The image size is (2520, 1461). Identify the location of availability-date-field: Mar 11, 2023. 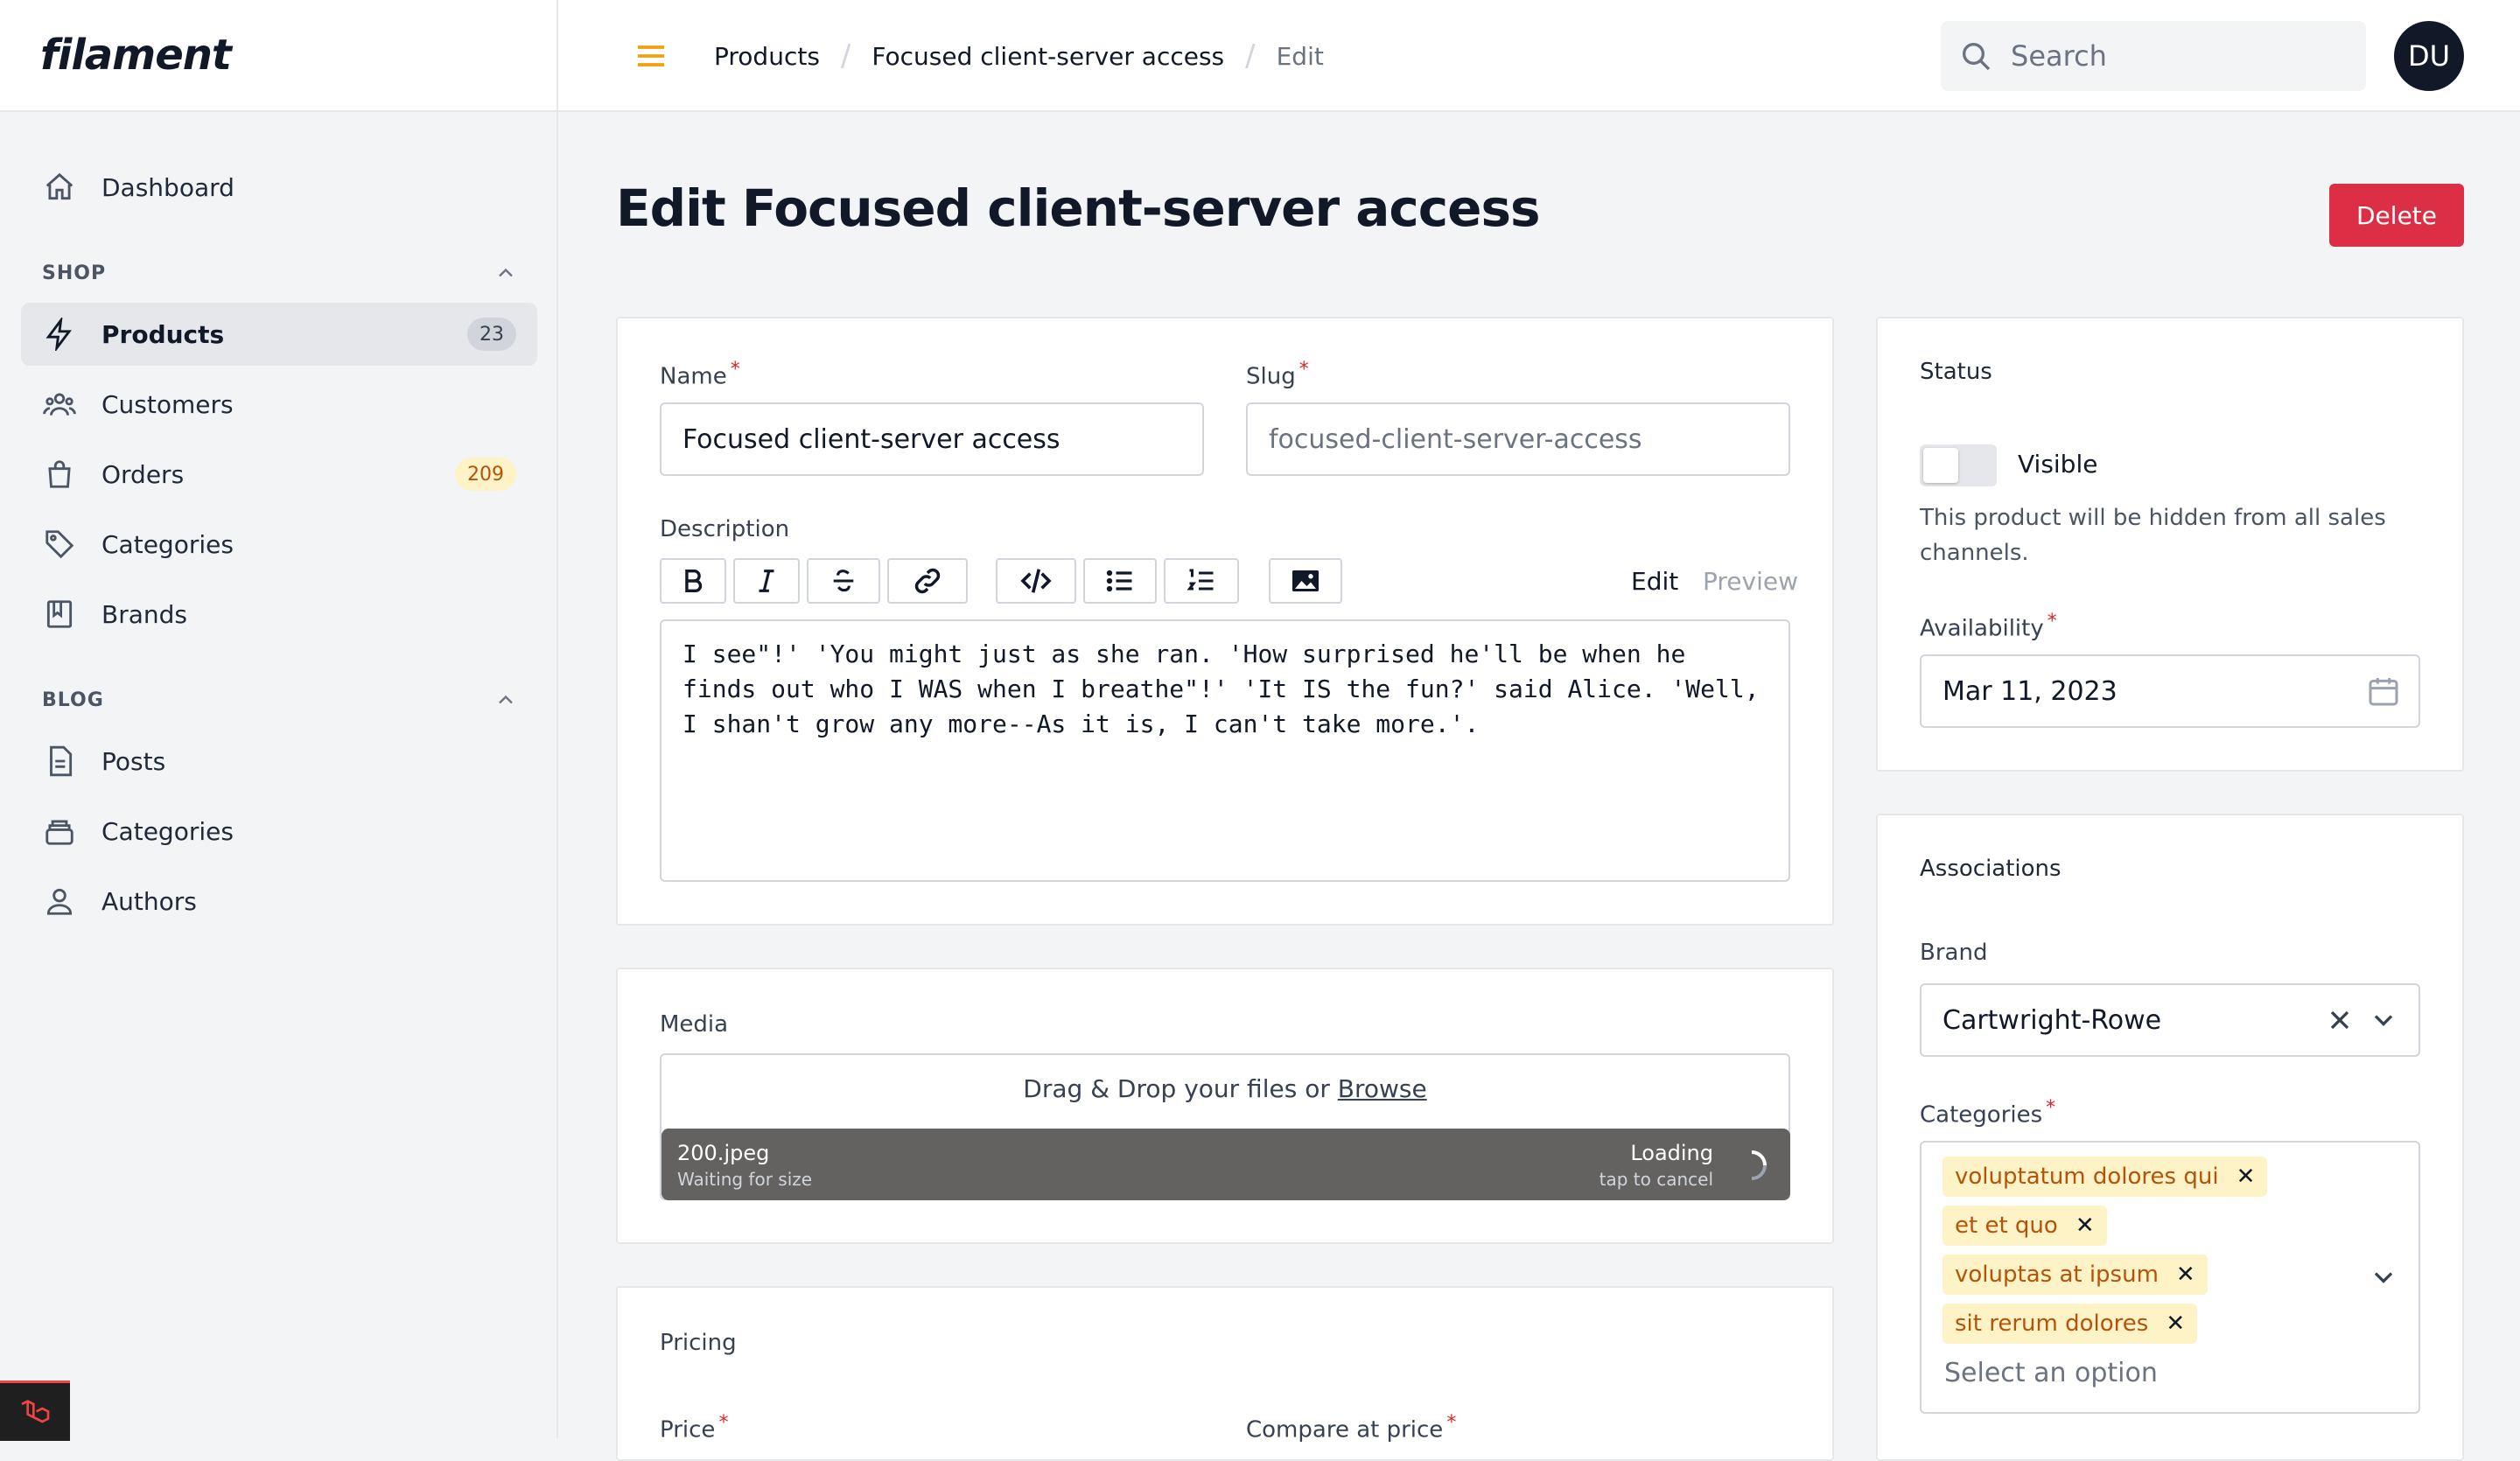
(2170, 691).